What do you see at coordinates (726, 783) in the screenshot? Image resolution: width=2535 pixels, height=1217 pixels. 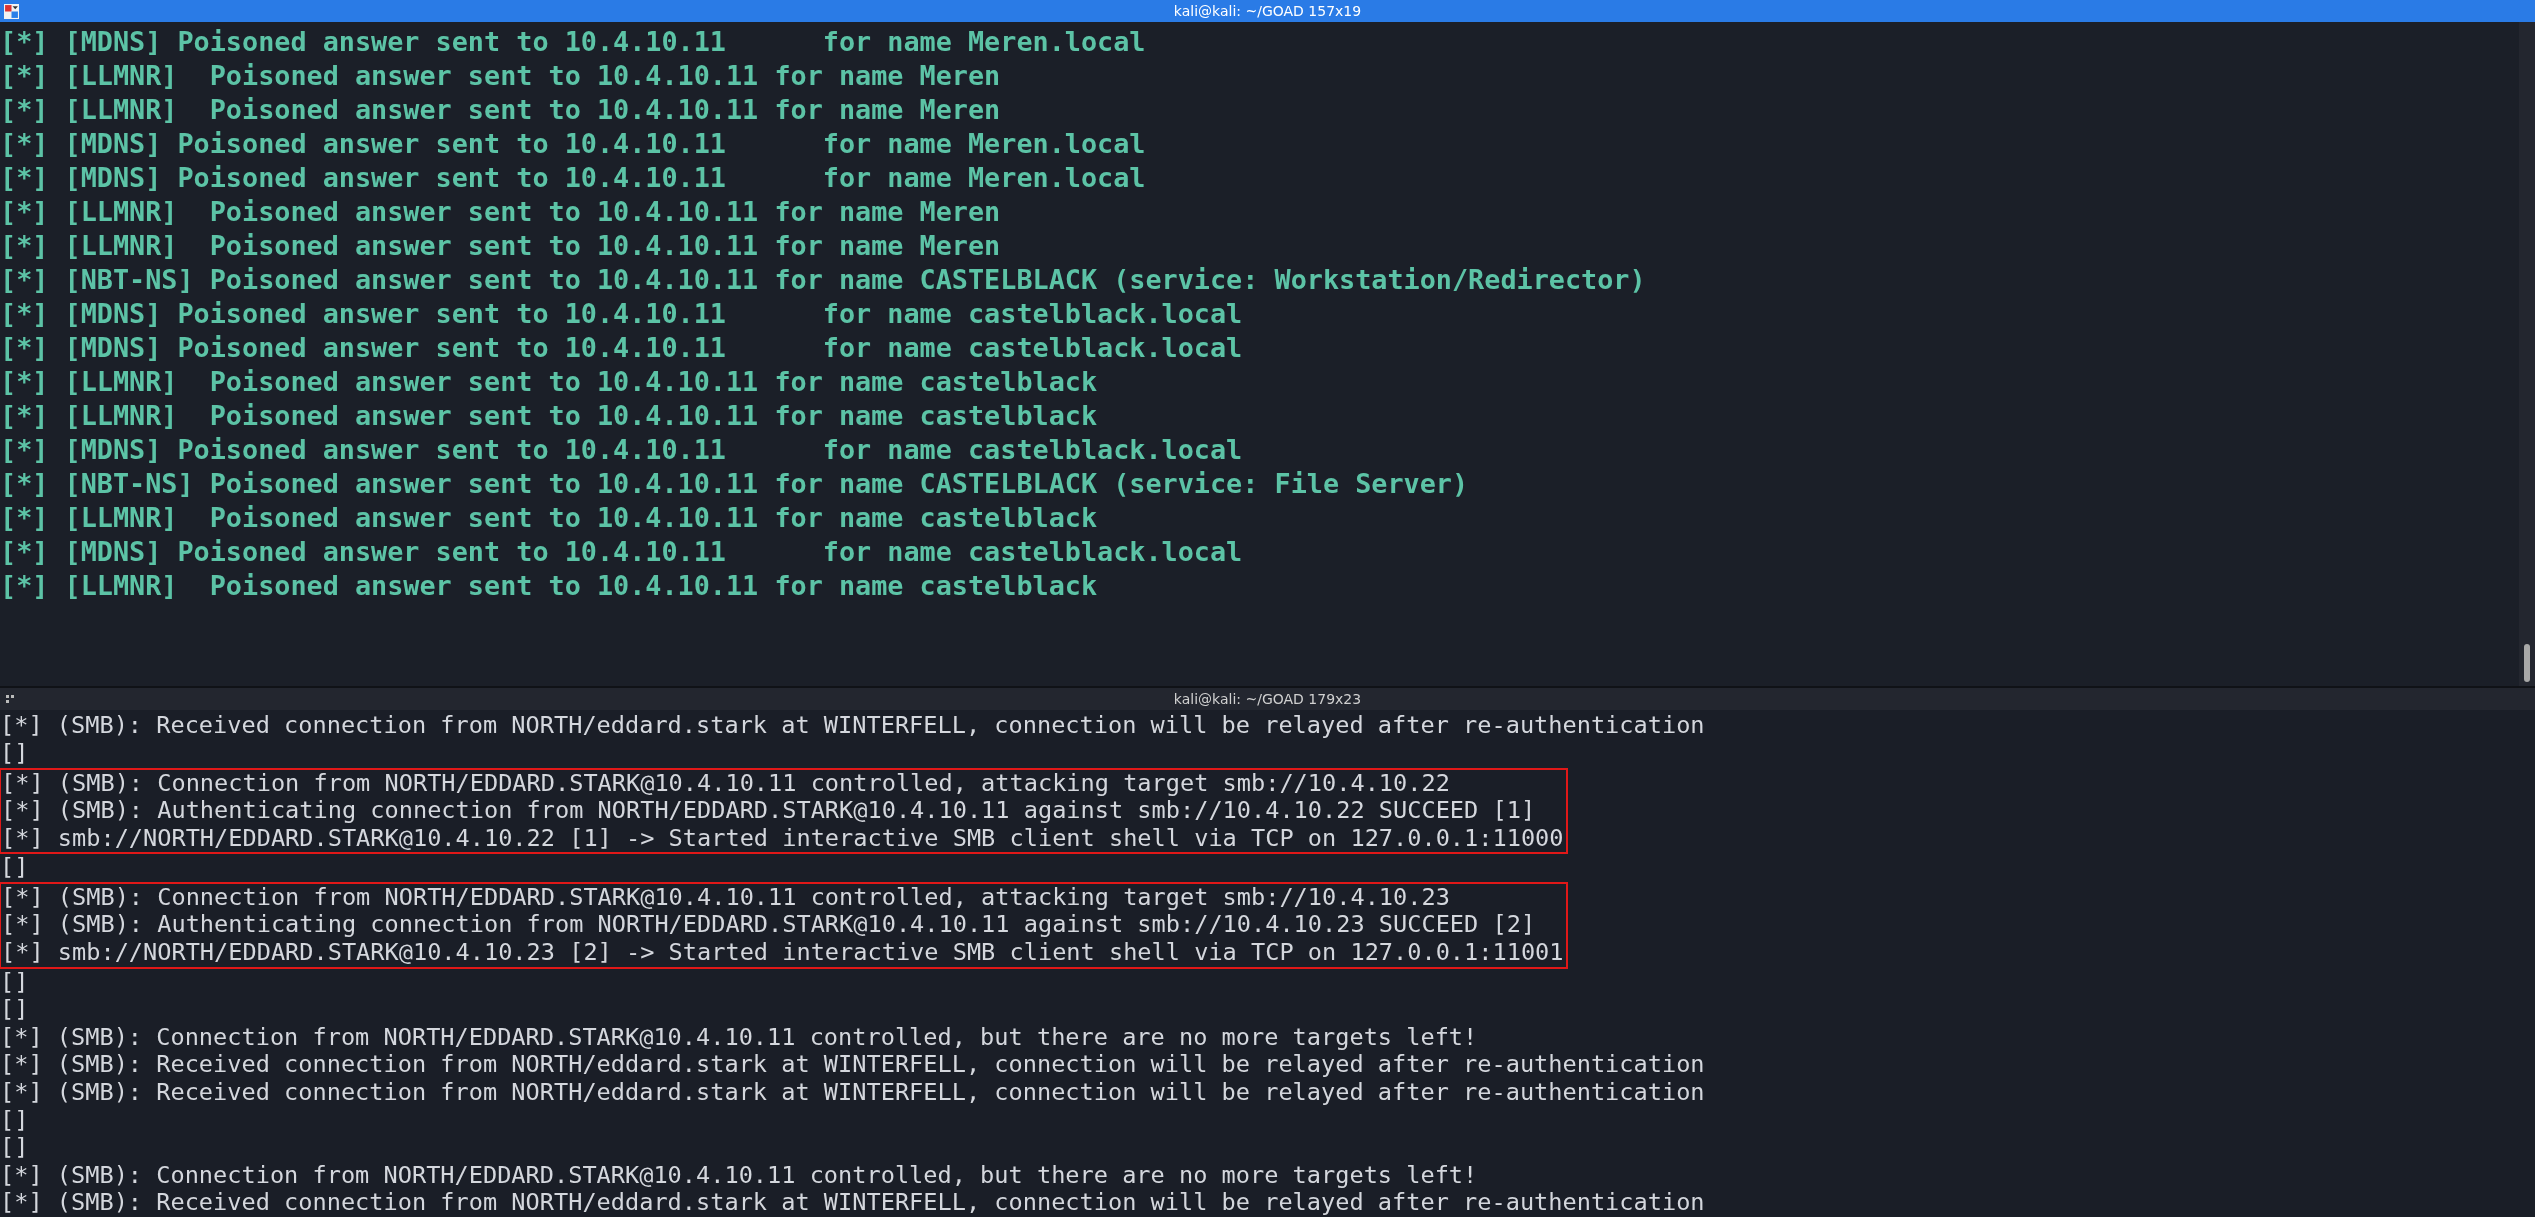 I see `terminal-line: [*] (SMB): Connection from NORTH/EDDARD.STARK@10.4.10.11 controlled, attacking target smb://10.4.10.22` at bounding box center [726, 783].